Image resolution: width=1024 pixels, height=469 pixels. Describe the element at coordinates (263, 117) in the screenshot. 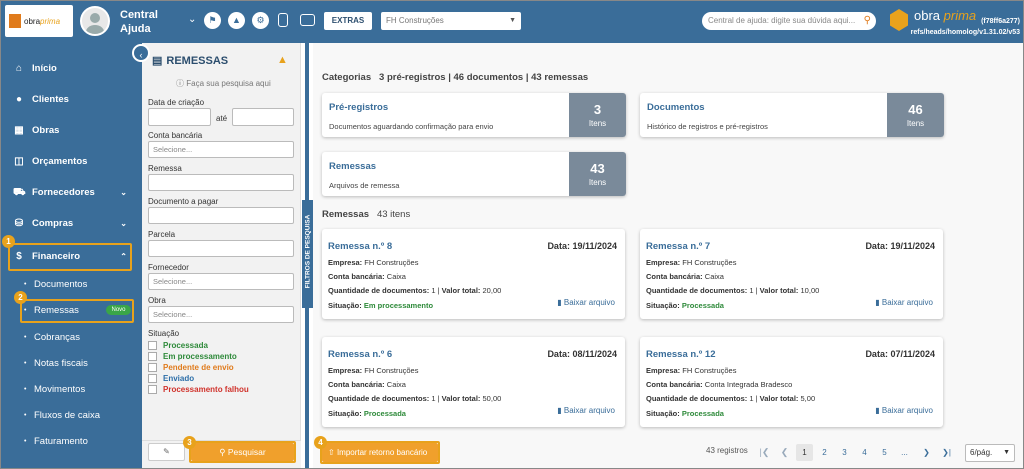

I see `date-to-input` at that location.